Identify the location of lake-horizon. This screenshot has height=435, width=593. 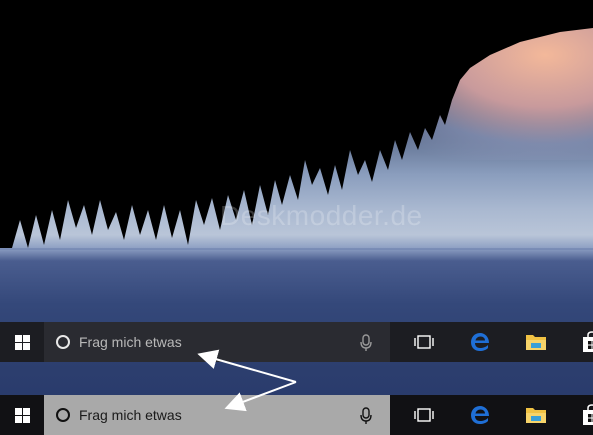
(296, 249).